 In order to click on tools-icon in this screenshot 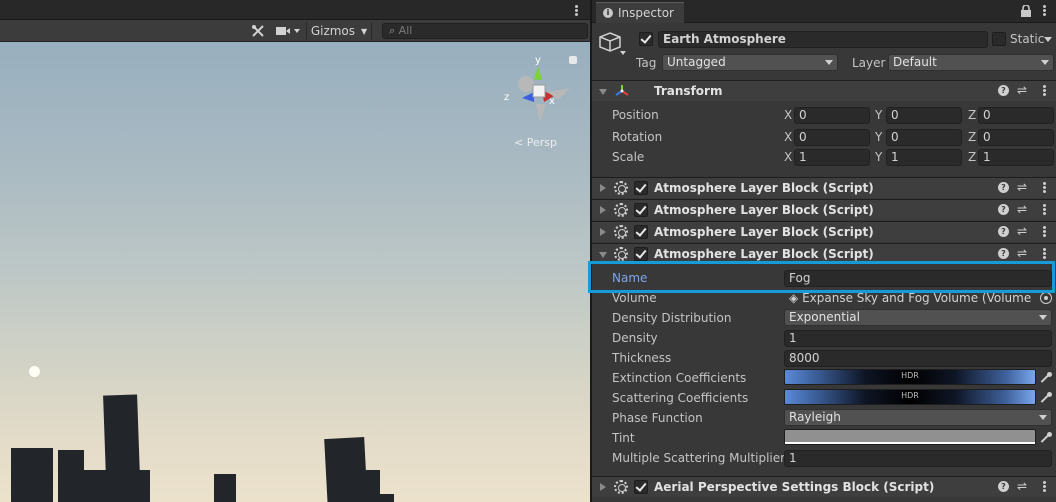, I will do `click(258, 31)`.